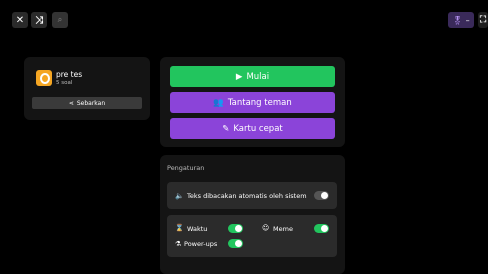 Image resolution: width=488 pixels, height=274 pixels. Describe the element at coordinates (252, 236) in the screenshot. I see `options-row` at that location.